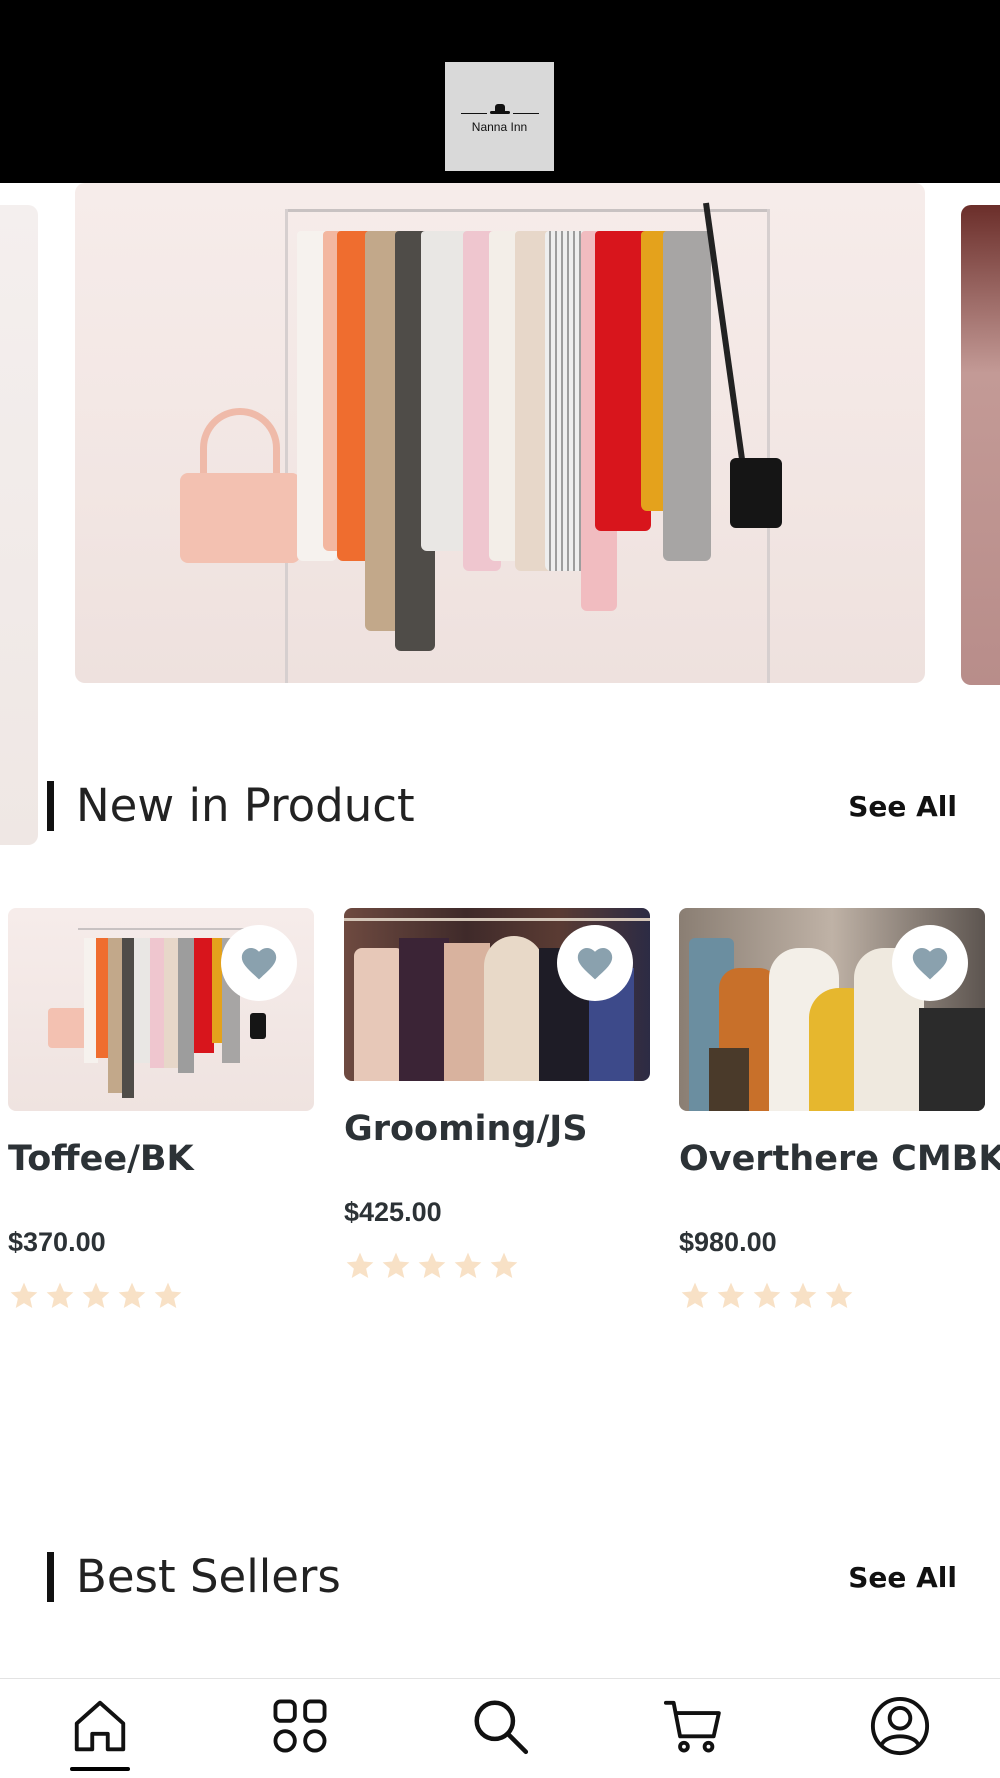  I want to click on product-name: Overthere CMBK, so click(839, 1159).